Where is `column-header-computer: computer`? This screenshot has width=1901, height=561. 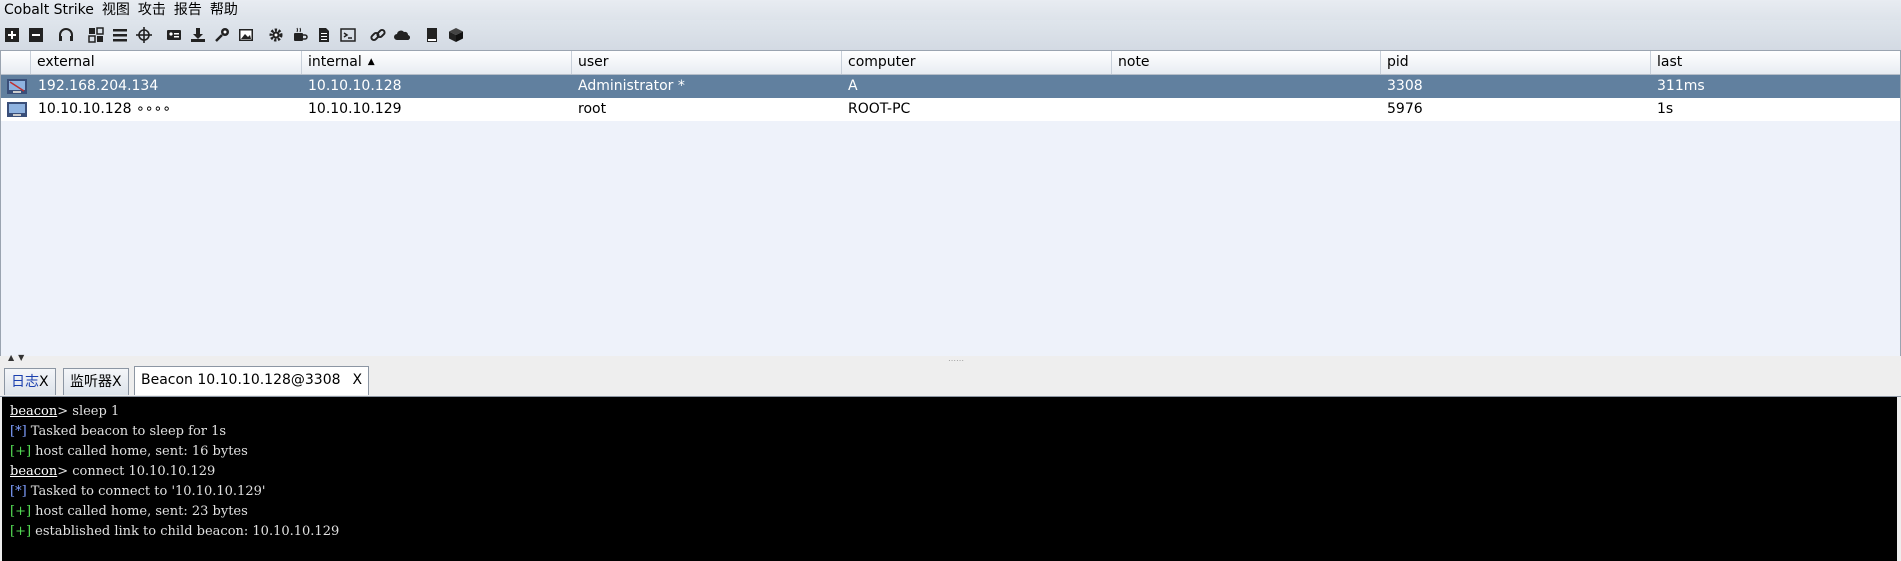
column-header-computer: computer is located at coordinates (977, 62).